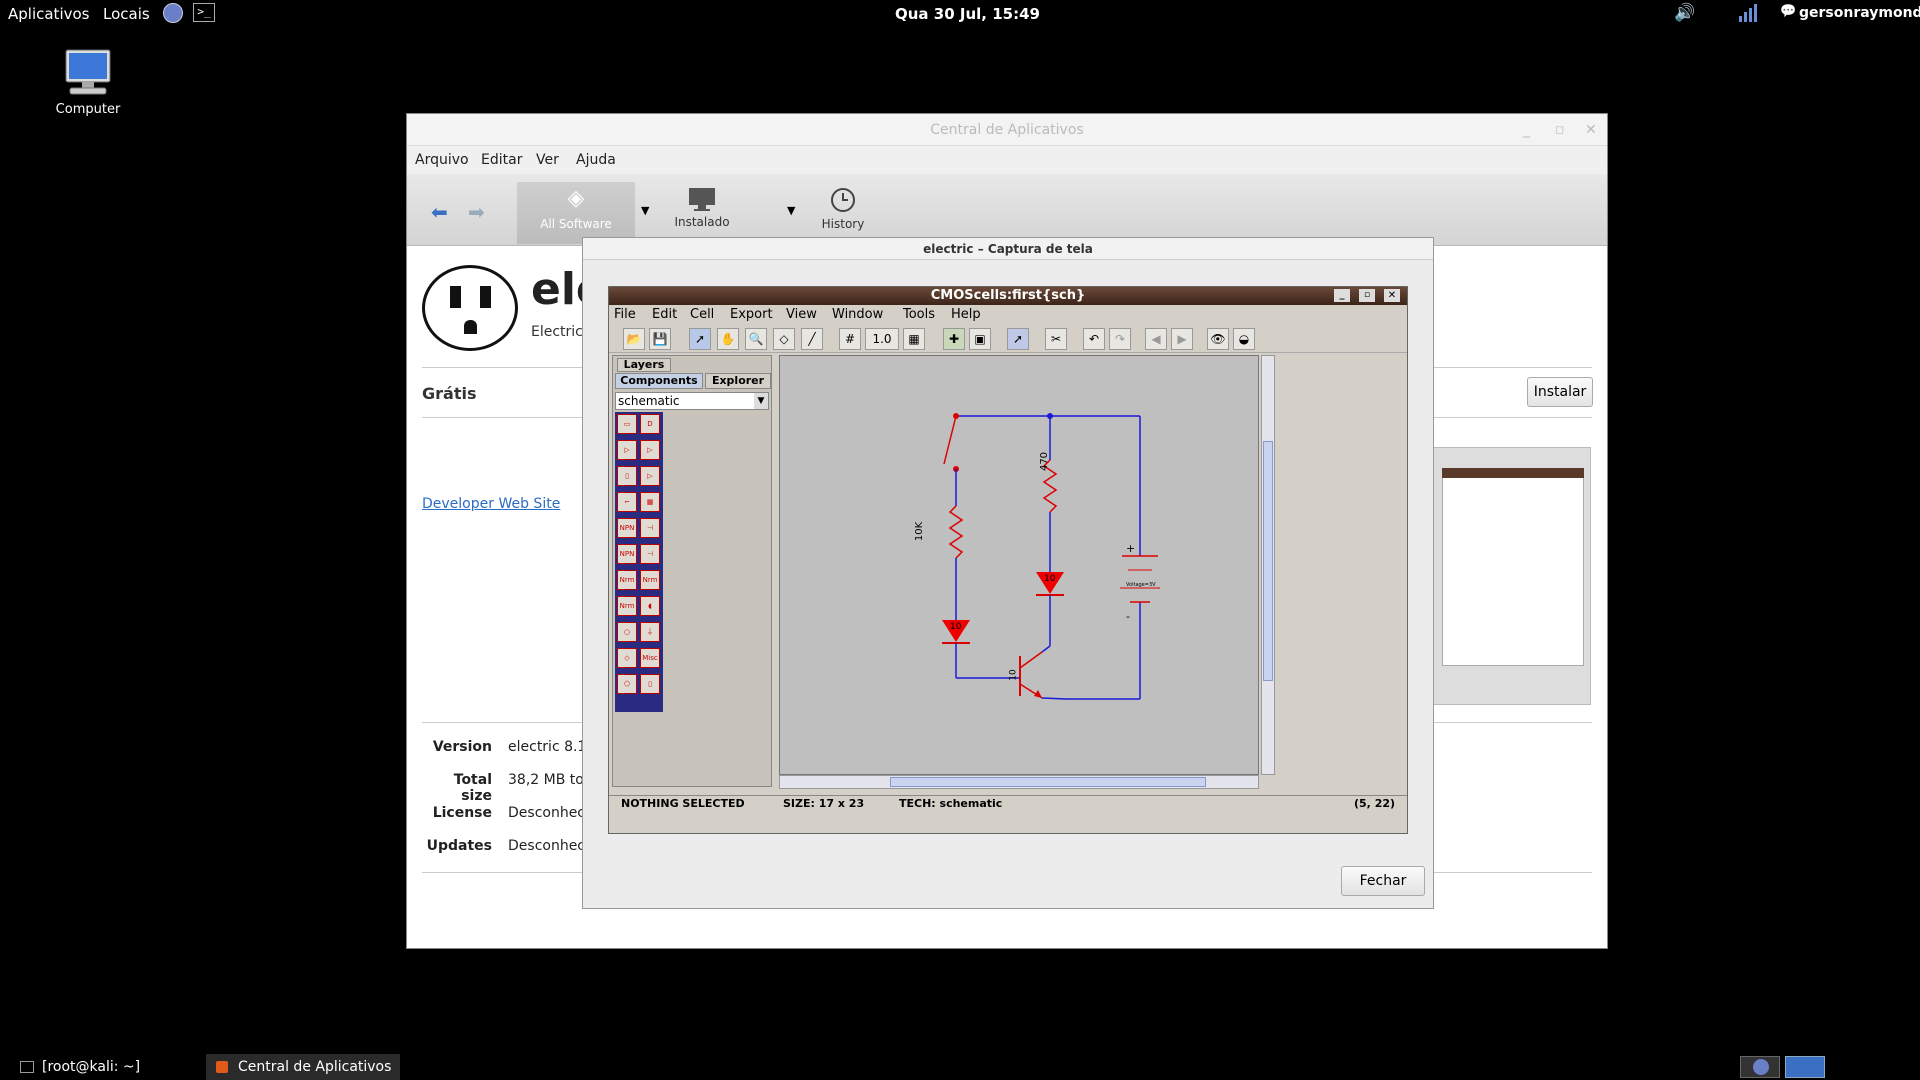  Describe the element at coordinates (850, 339) in the screenshot. I see `grid-icon: #` at that location.